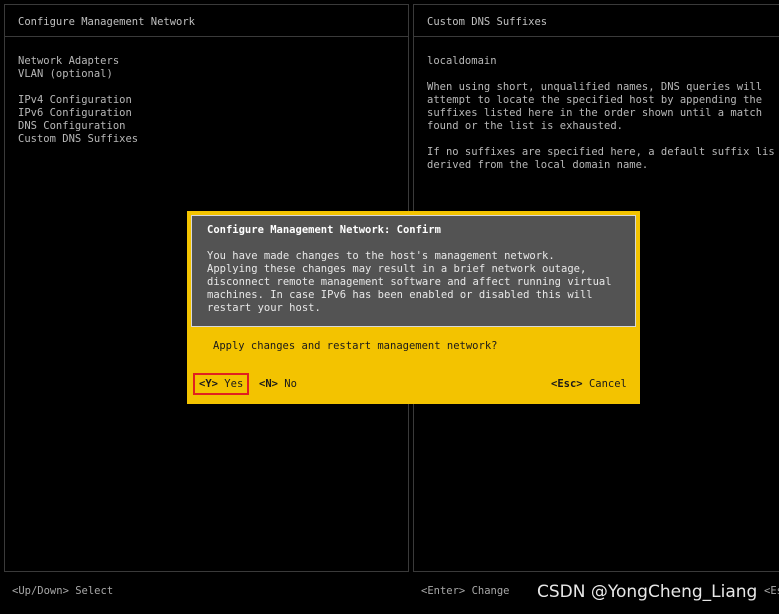 This screenshot has height=614, width=779. I want to click on menu-item-dns: DNS Configuration, so click(78, 126).